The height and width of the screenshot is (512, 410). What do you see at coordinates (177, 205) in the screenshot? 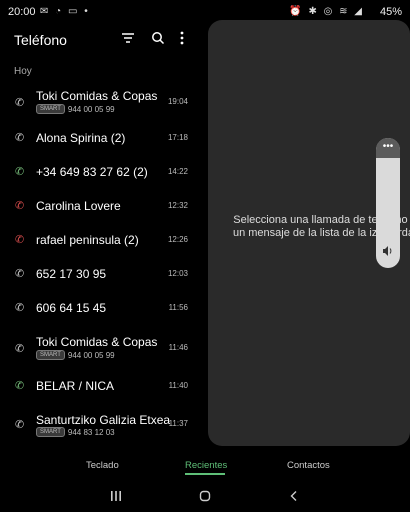
I see `call-time: 12:32` at bounding box center [177, 205].